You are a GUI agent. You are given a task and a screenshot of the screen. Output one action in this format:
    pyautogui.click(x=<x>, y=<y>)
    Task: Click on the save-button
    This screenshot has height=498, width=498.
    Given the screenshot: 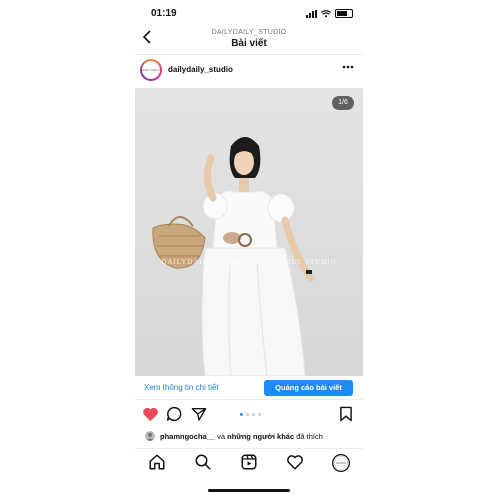 What is the action you would take?
    pyautogui.click(x=348, y=415)
    